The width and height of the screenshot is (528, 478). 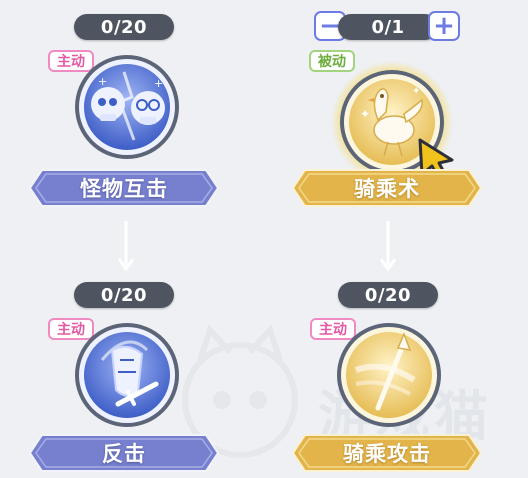 I want to click on skill-name-banner: 怪物互击, so click(x=124, y=188).